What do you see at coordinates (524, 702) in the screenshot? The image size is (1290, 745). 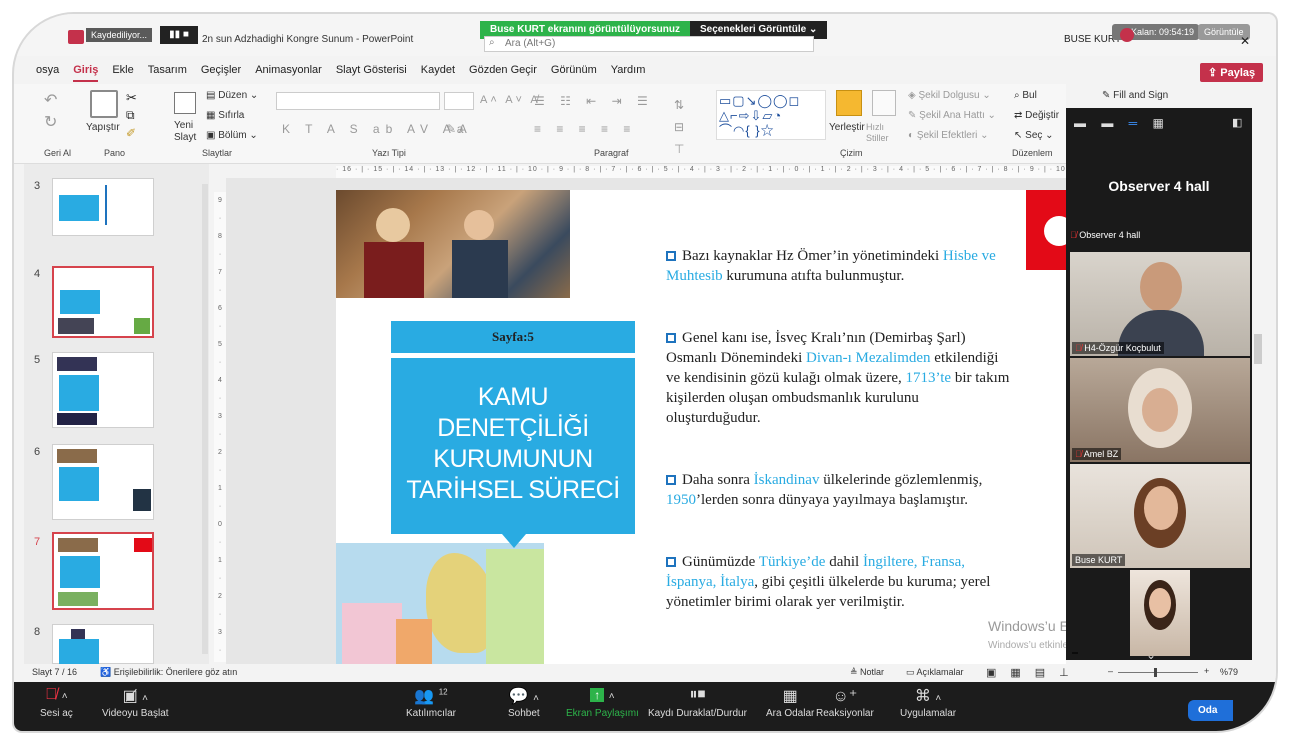 I see `chat-button: 💬 ˄ Sohbet` at bounding box center [524, 702].